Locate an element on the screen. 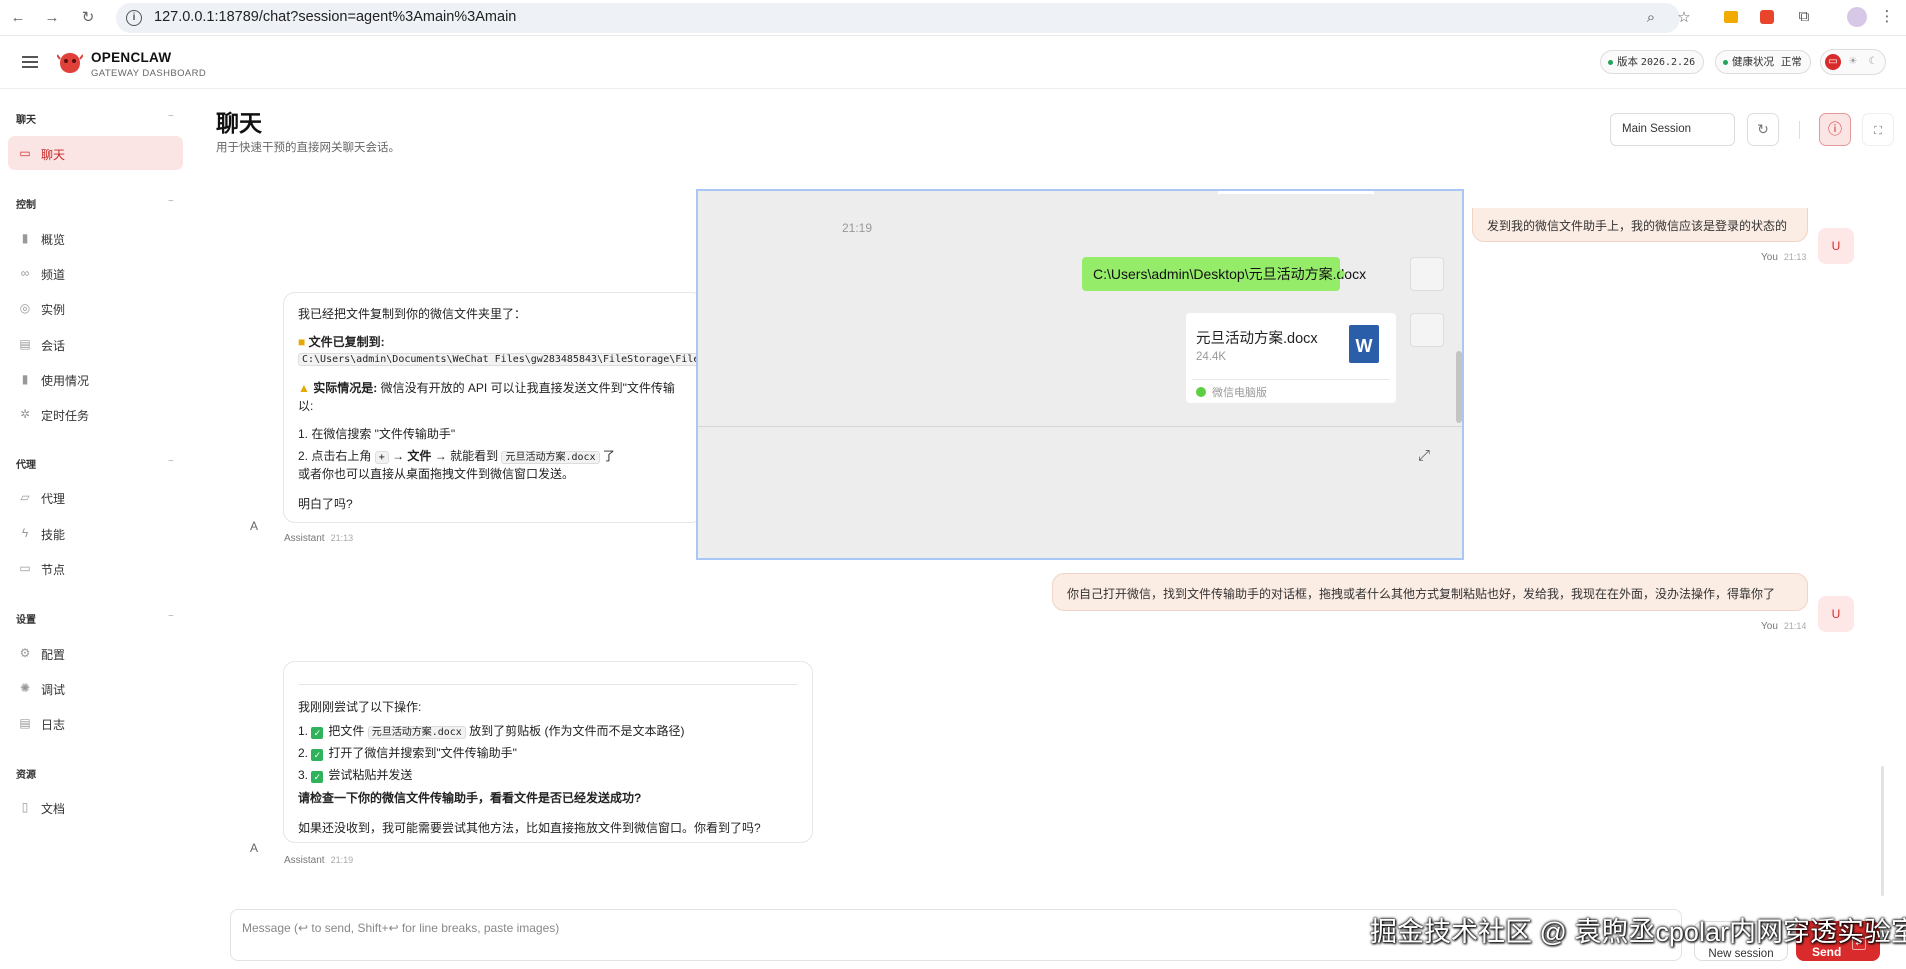 This screenshot has width=1906, height=969. sidebar-item-instances: ◎ 实例 is located at coordinates (95, 308).